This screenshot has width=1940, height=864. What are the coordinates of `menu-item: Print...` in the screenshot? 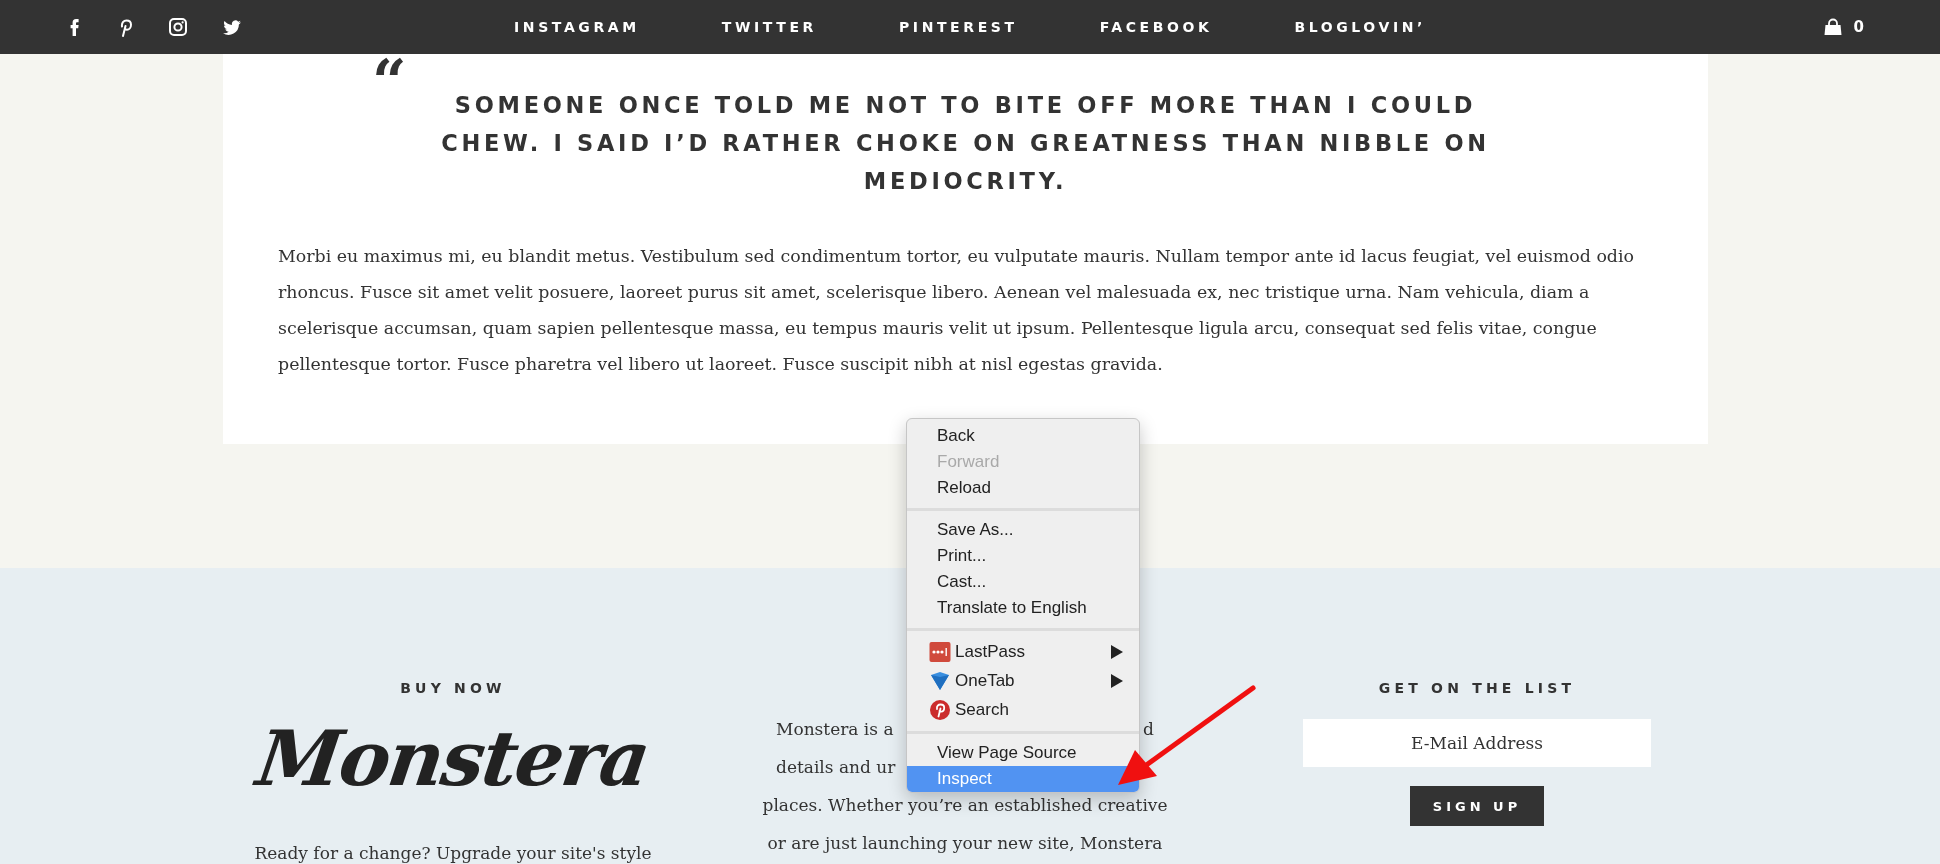 It's located at (950, 556).